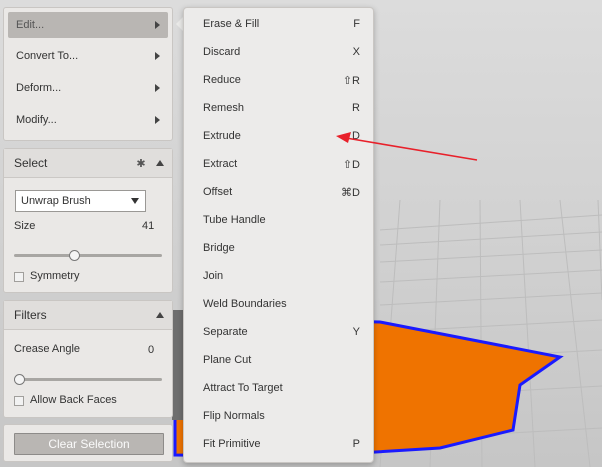 The height and width of the screenshot is (467, 602). What do you see at coordinates (151, 350) in the screenshot?
I see `crease-angle-value: 0` at bounding box center [151, 350].